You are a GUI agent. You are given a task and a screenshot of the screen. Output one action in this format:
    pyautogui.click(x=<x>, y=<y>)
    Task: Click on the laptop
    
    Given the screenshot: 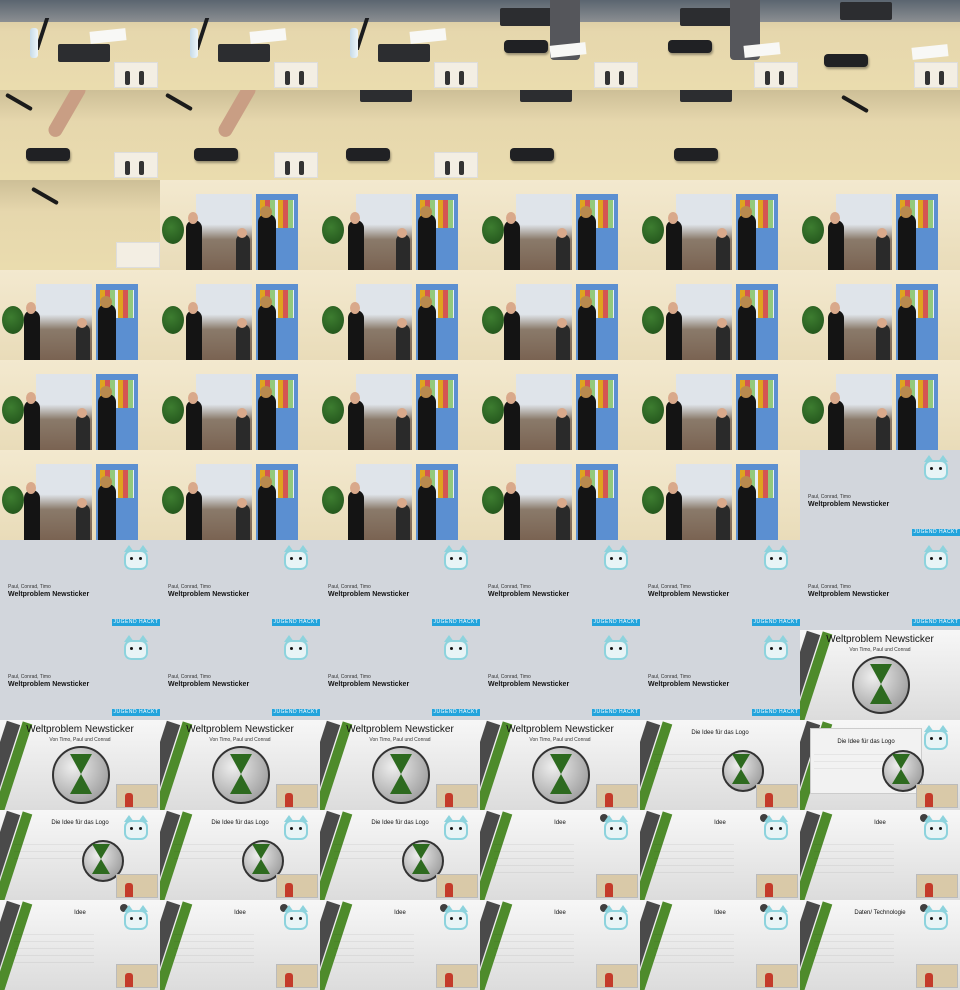 What is the action you would take?
    pyautogui.click(x=546, y=96)
    